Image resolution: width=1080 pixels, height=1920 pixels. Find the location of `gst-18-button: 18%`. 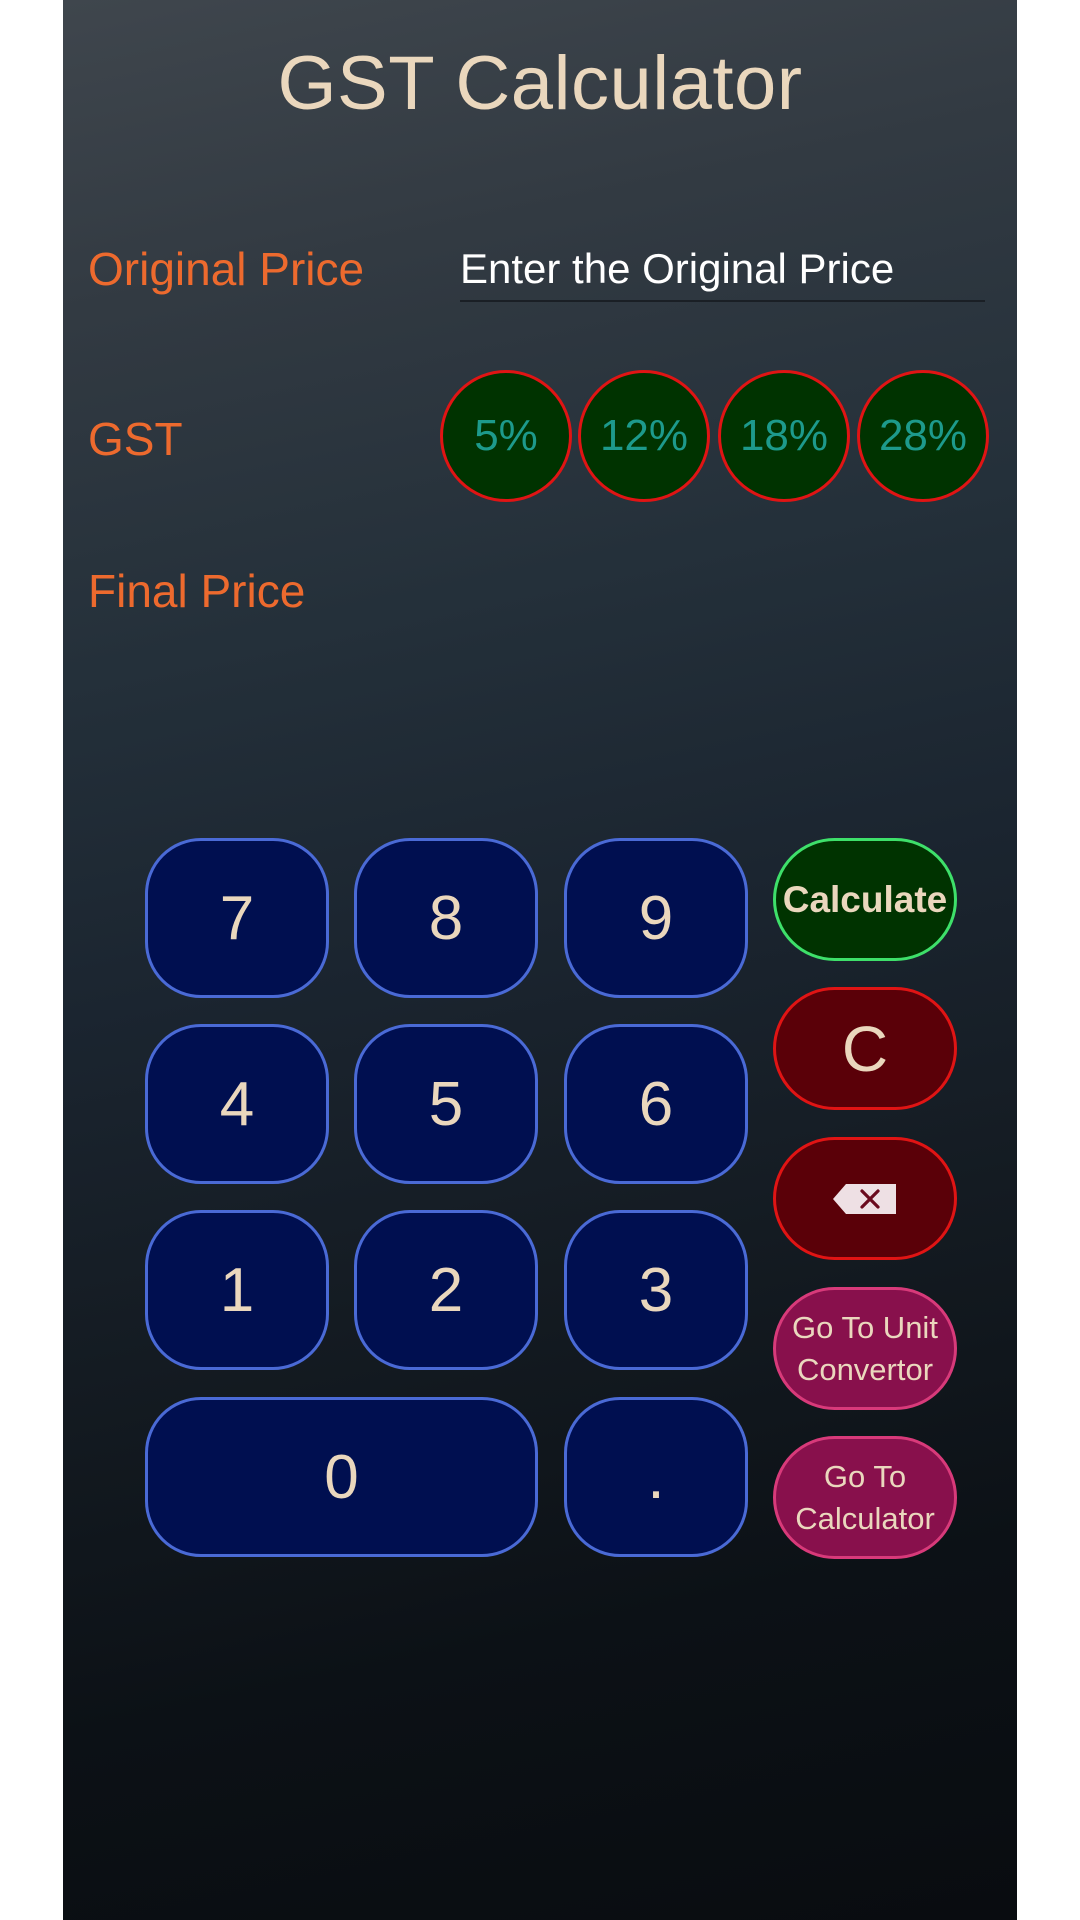

gst-18-button: 18% is located at coordinates (784, 436).